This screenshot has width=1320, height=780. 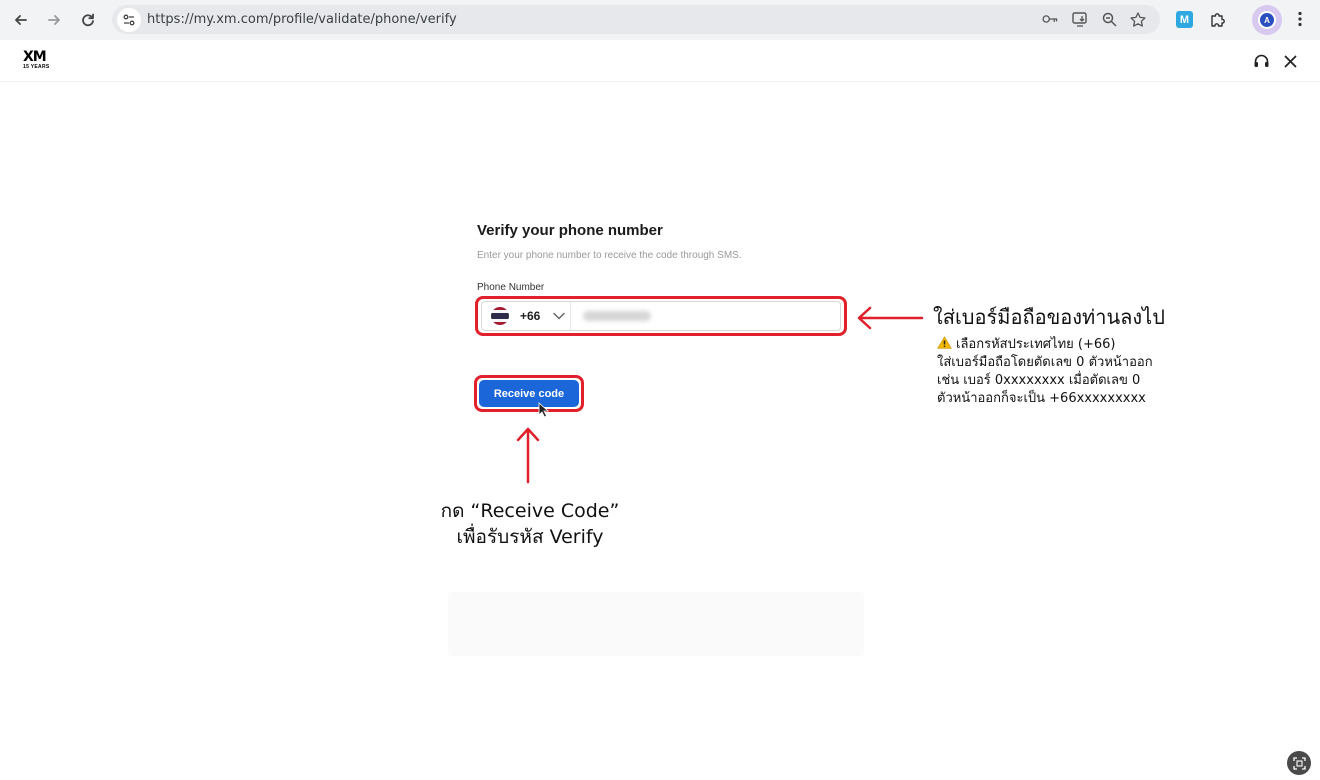 I want to click on xm-logo: XM 15 YEARS, so click(x=40, y=61).